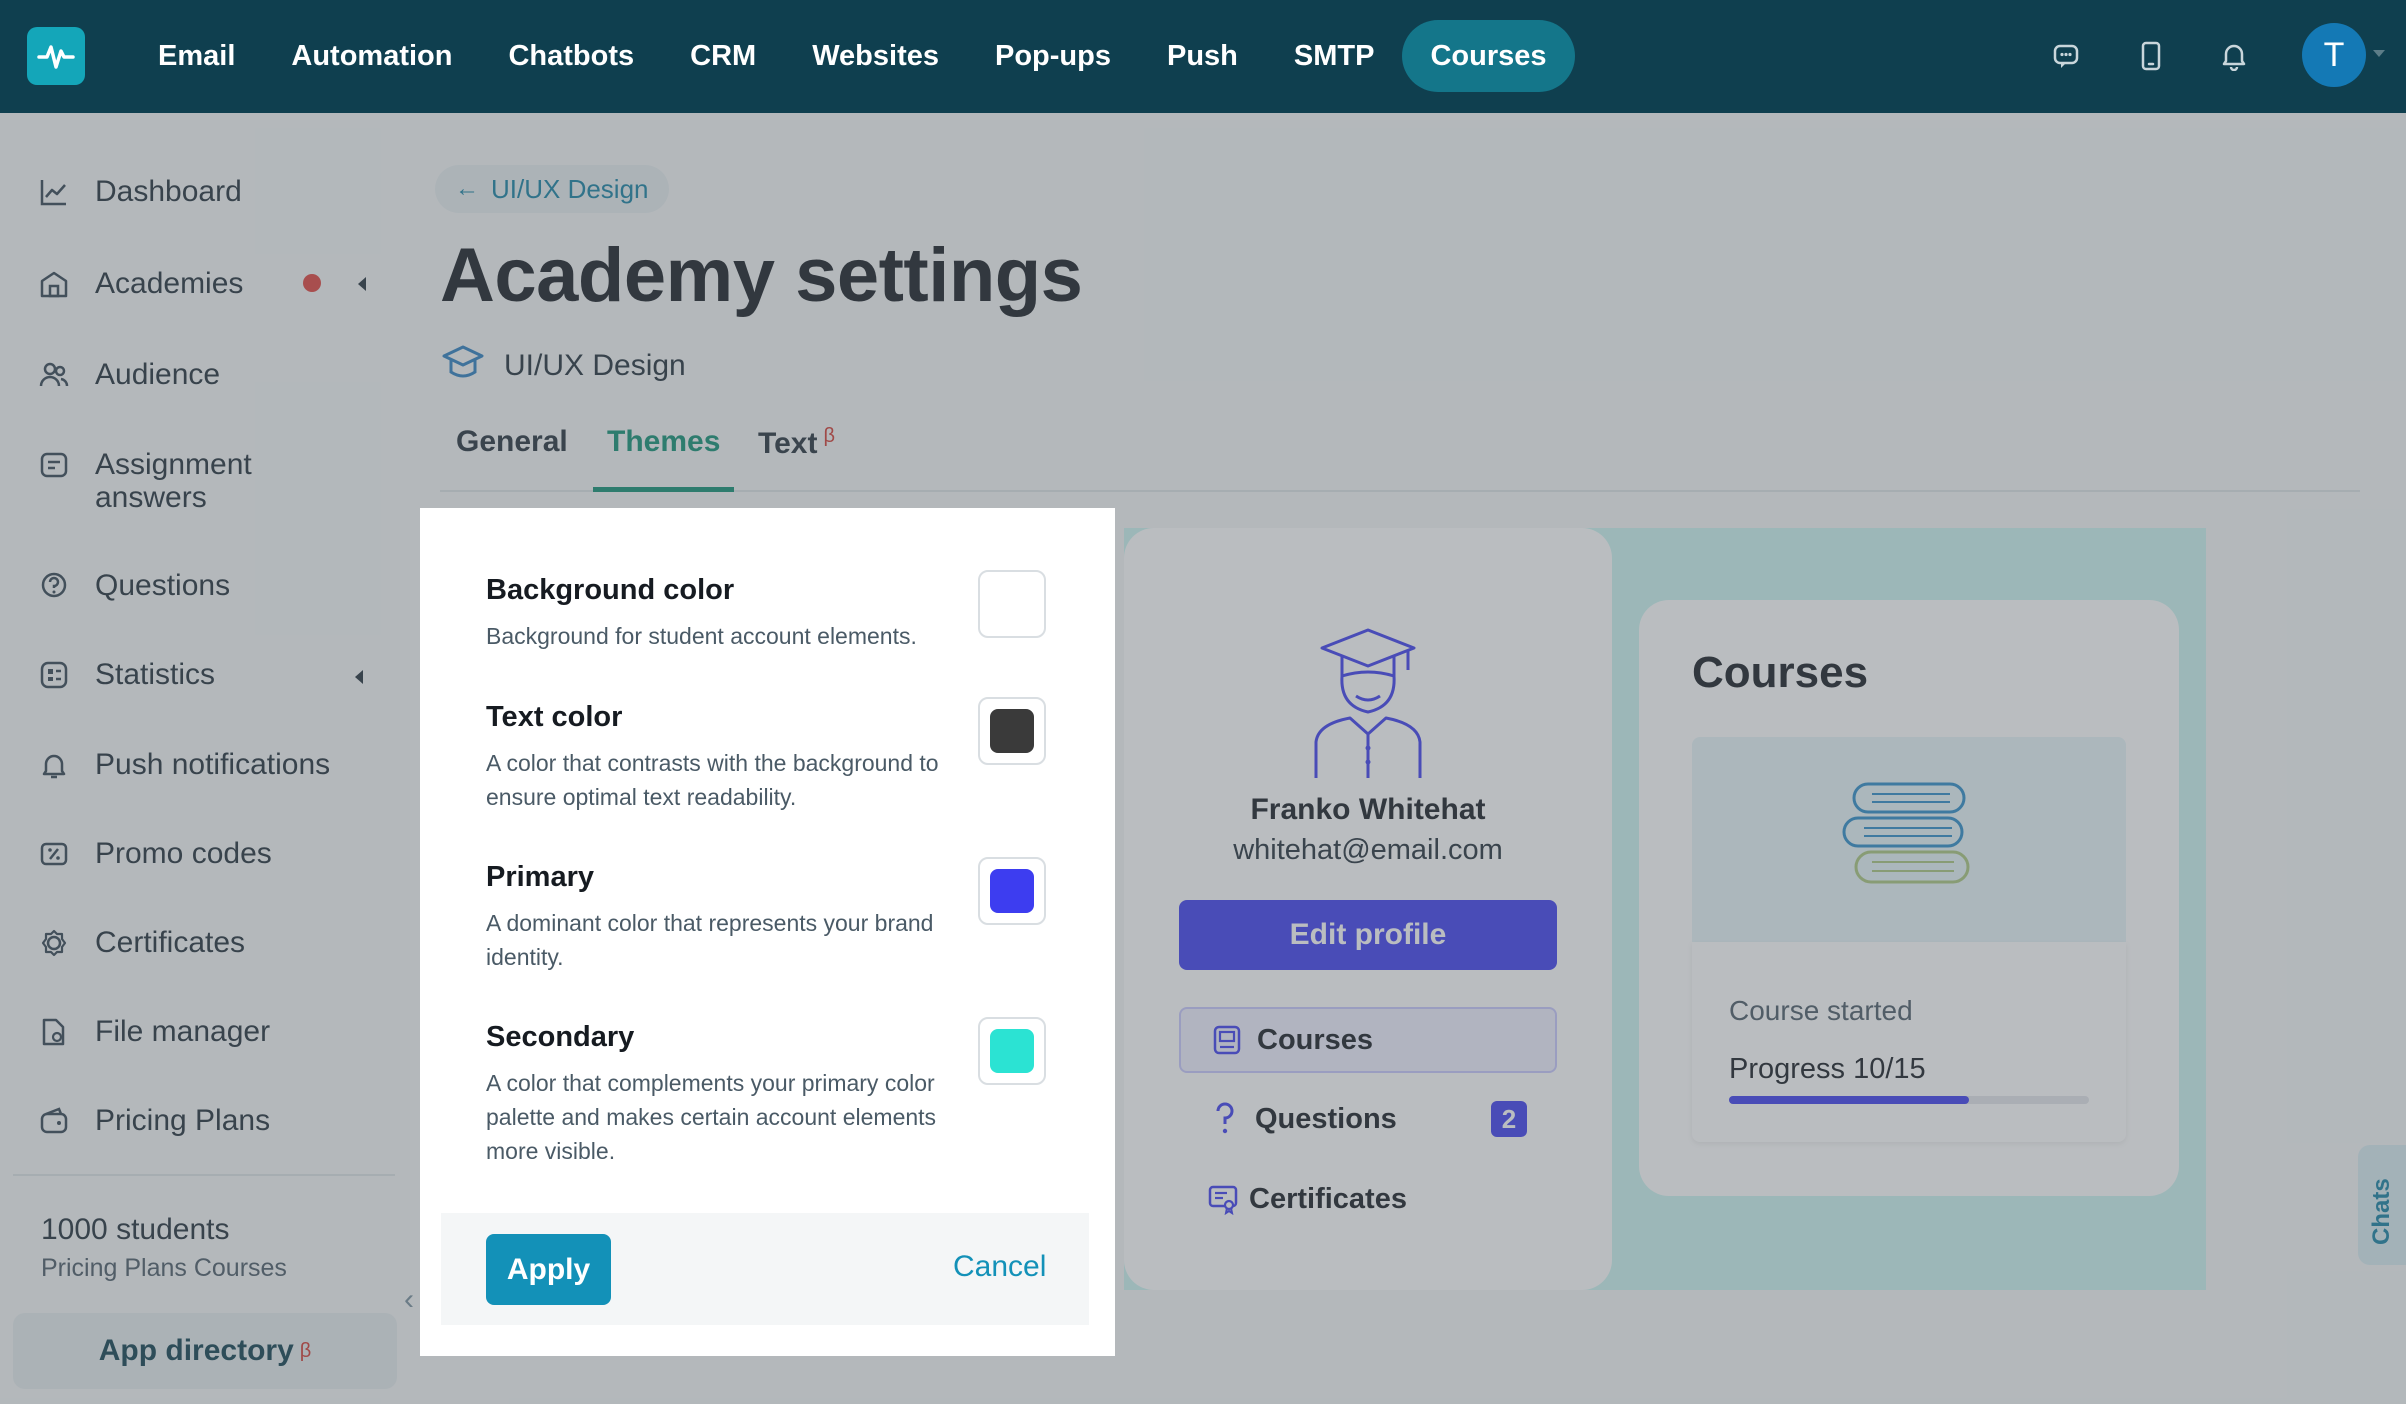 This screenshot has height=1404, width=2406. I want to click on text-color-swatch, so click(1012, 731).